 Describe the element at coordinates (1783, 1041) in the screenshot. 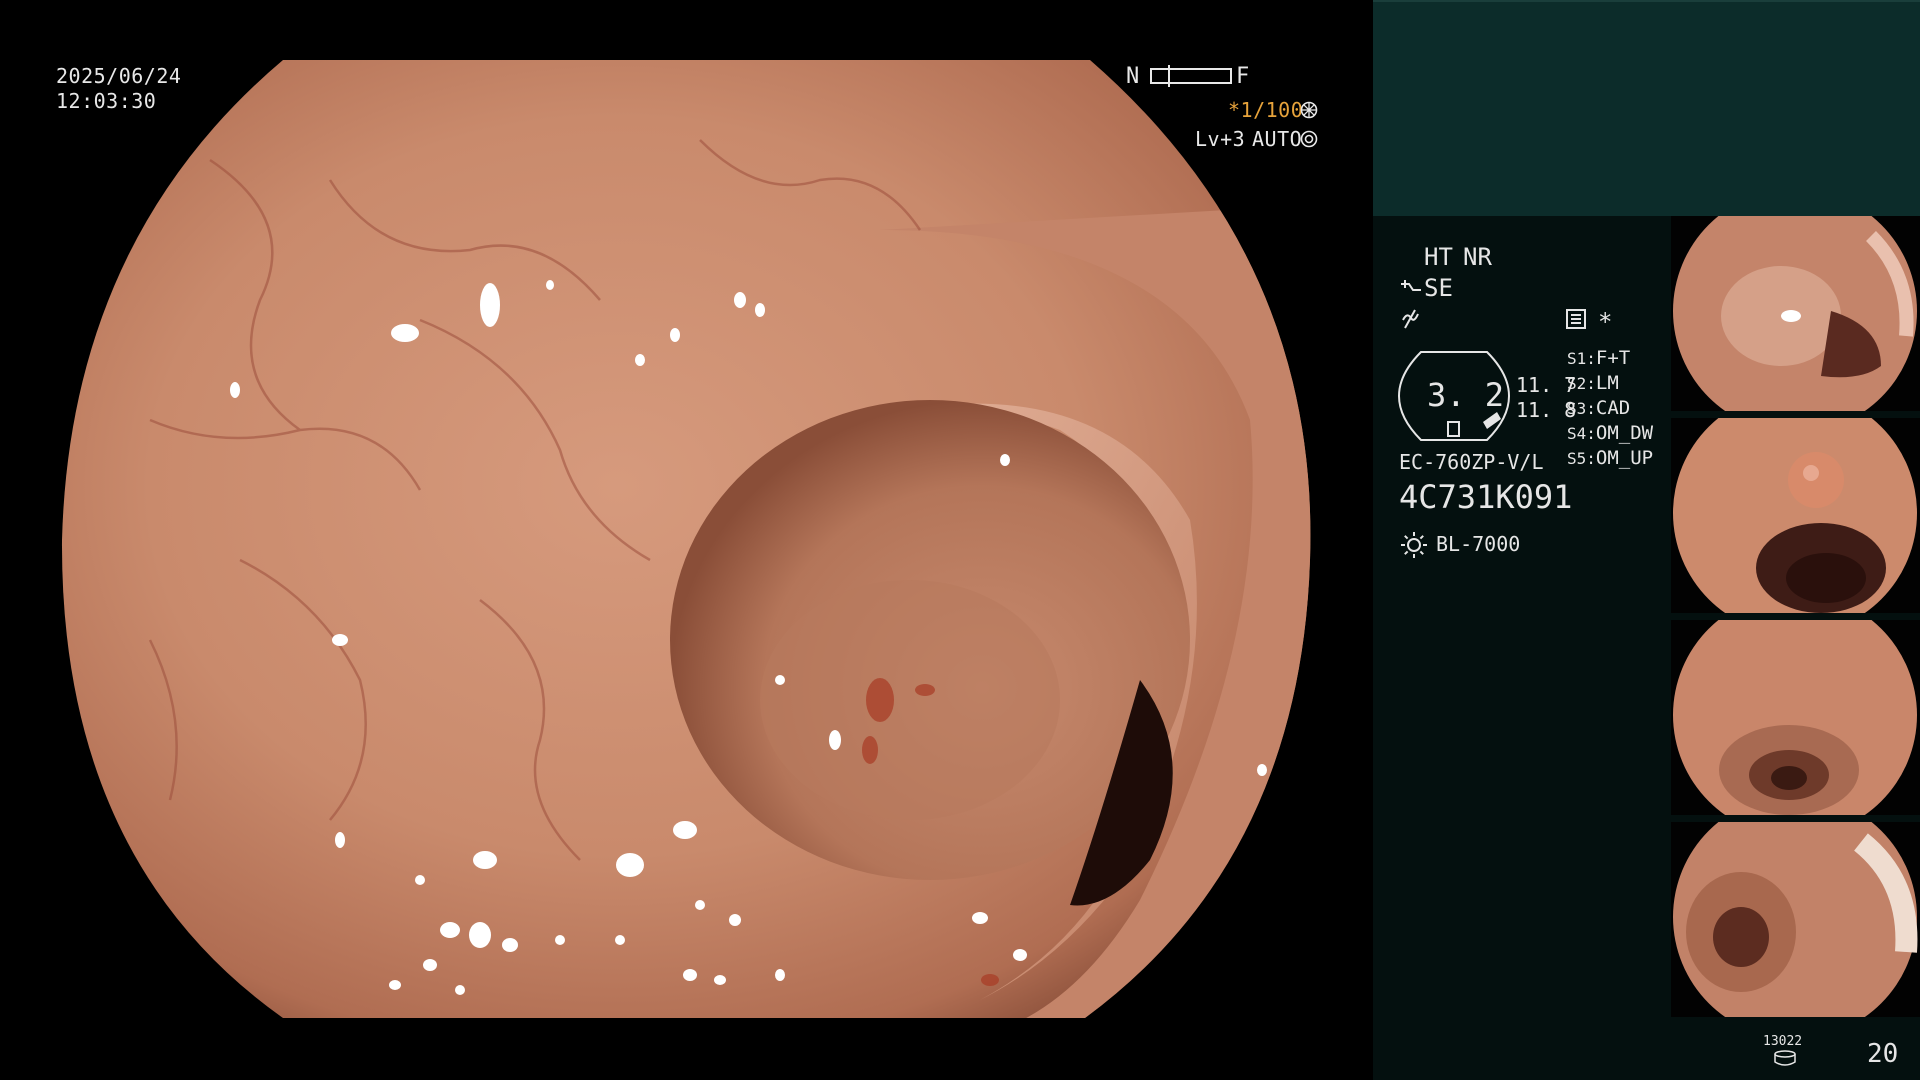

I see `storage-count: 13022` at that location.